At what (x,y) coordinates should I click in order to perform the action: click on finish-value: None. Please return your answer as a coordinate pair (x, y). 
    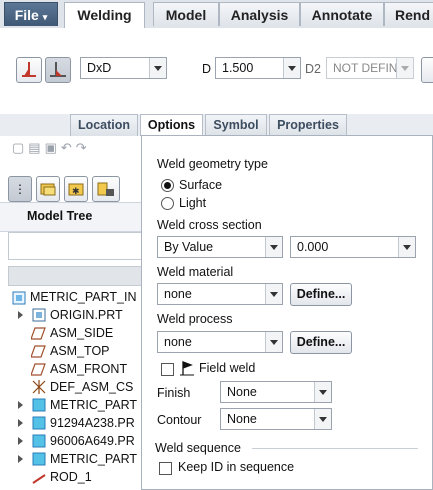
    Looking at the image, I should click on (242, 392).